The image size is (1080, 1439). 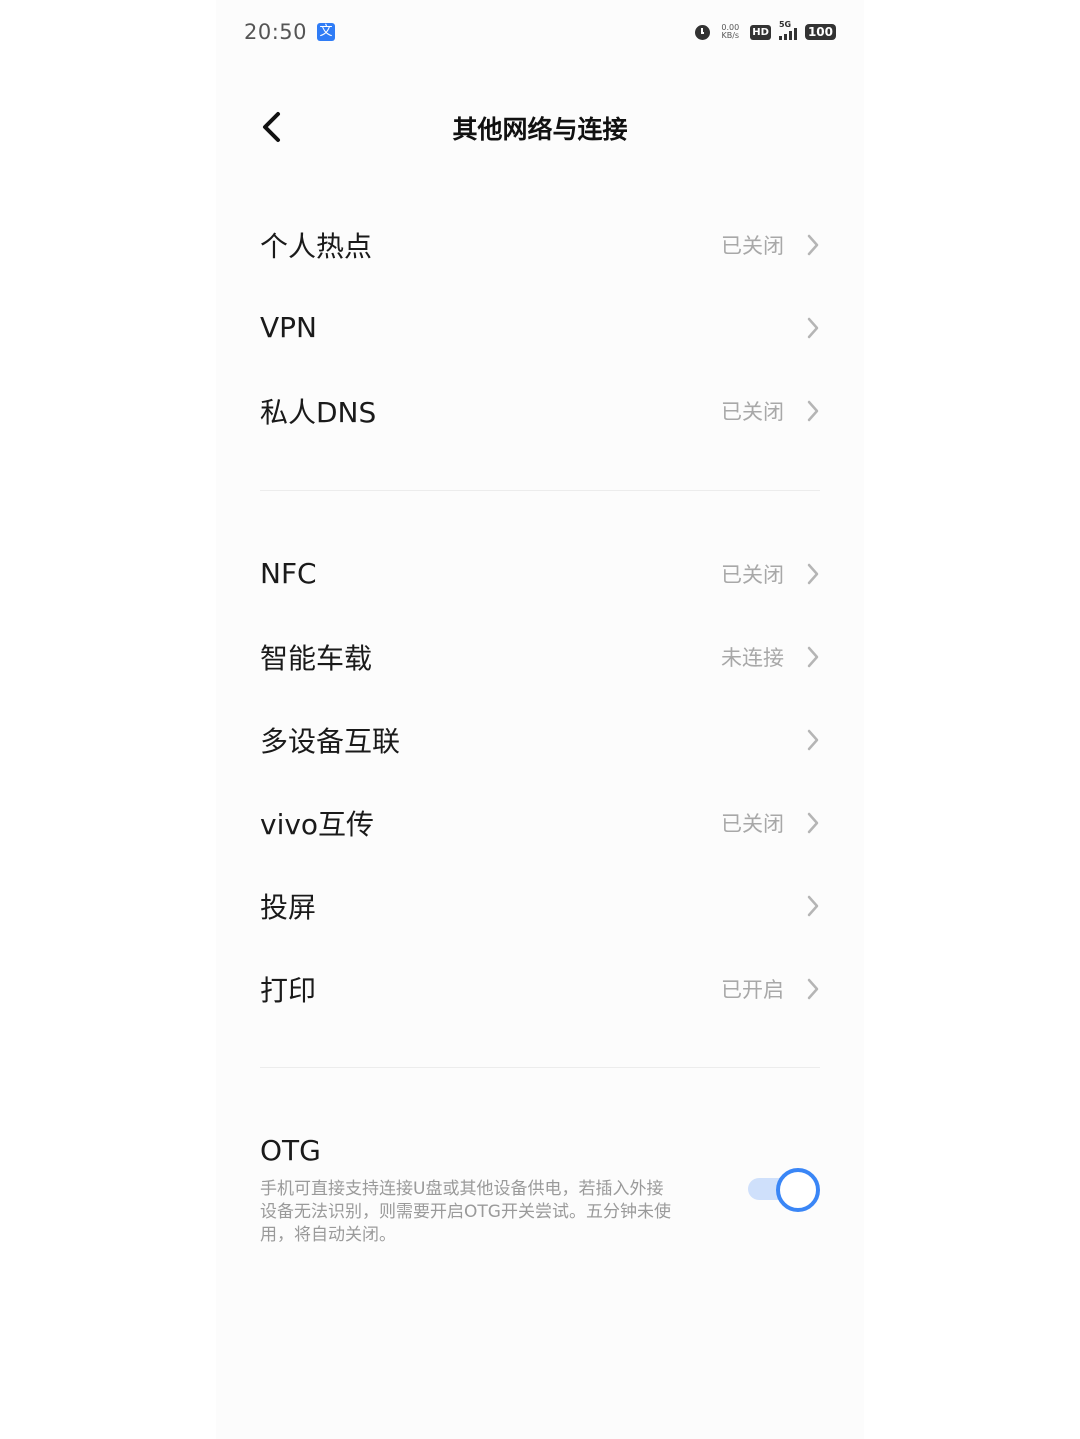 What do you see at coordinates (540, 988) in the screenshot?
I see `setting-row-print: 打印 已开启` at bounding box center [540, 988].